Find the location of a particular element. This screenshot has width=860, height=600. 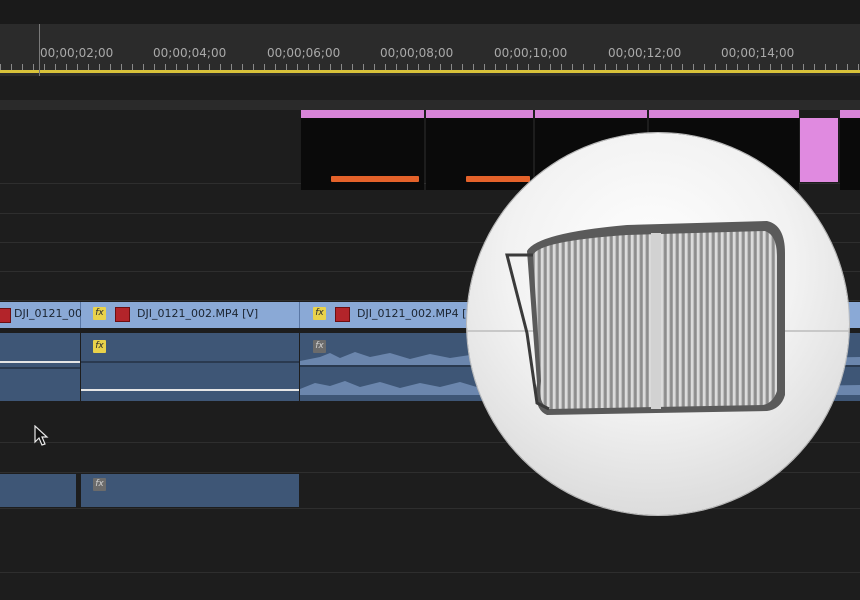

work-area-bar is located at coordinates (430, 71).